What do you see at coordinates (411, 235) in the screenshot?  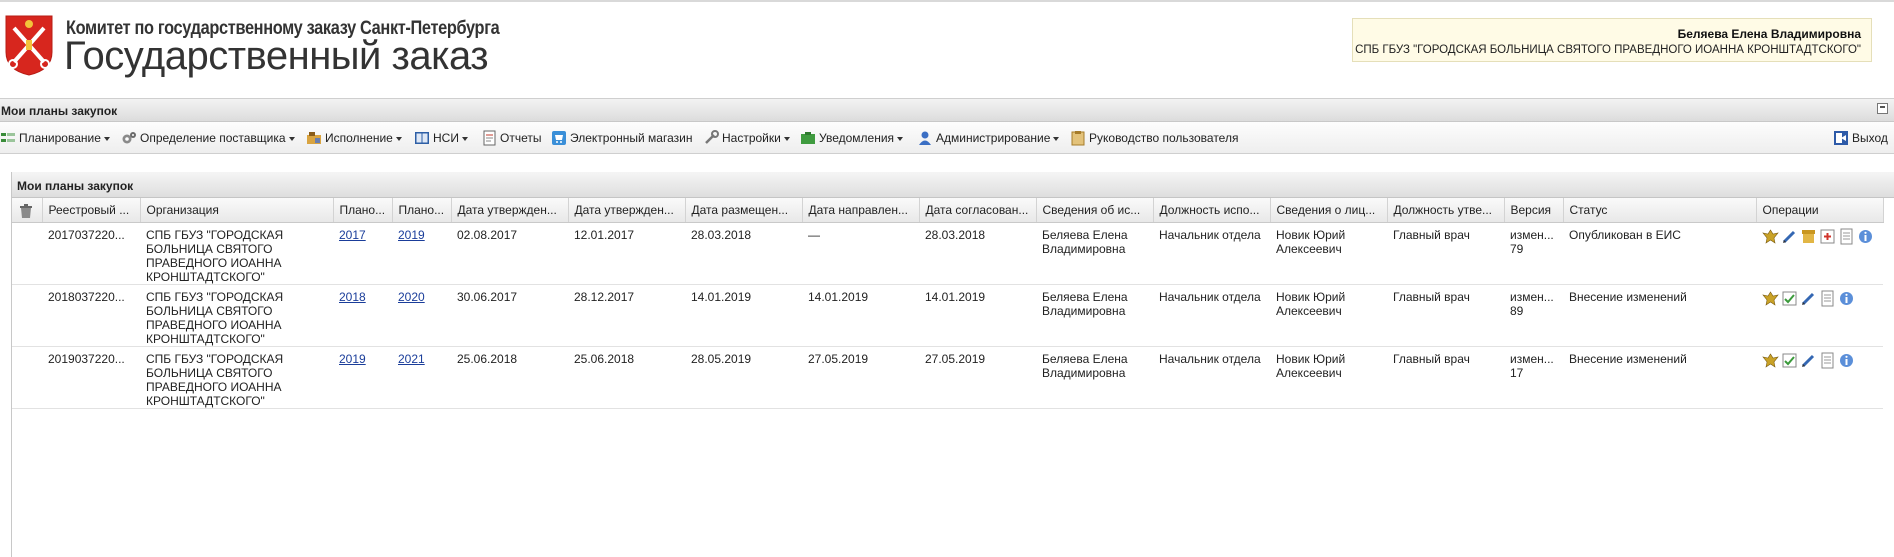 I see `plan-year-end-link: 2019` at bounding box center [411, 235].